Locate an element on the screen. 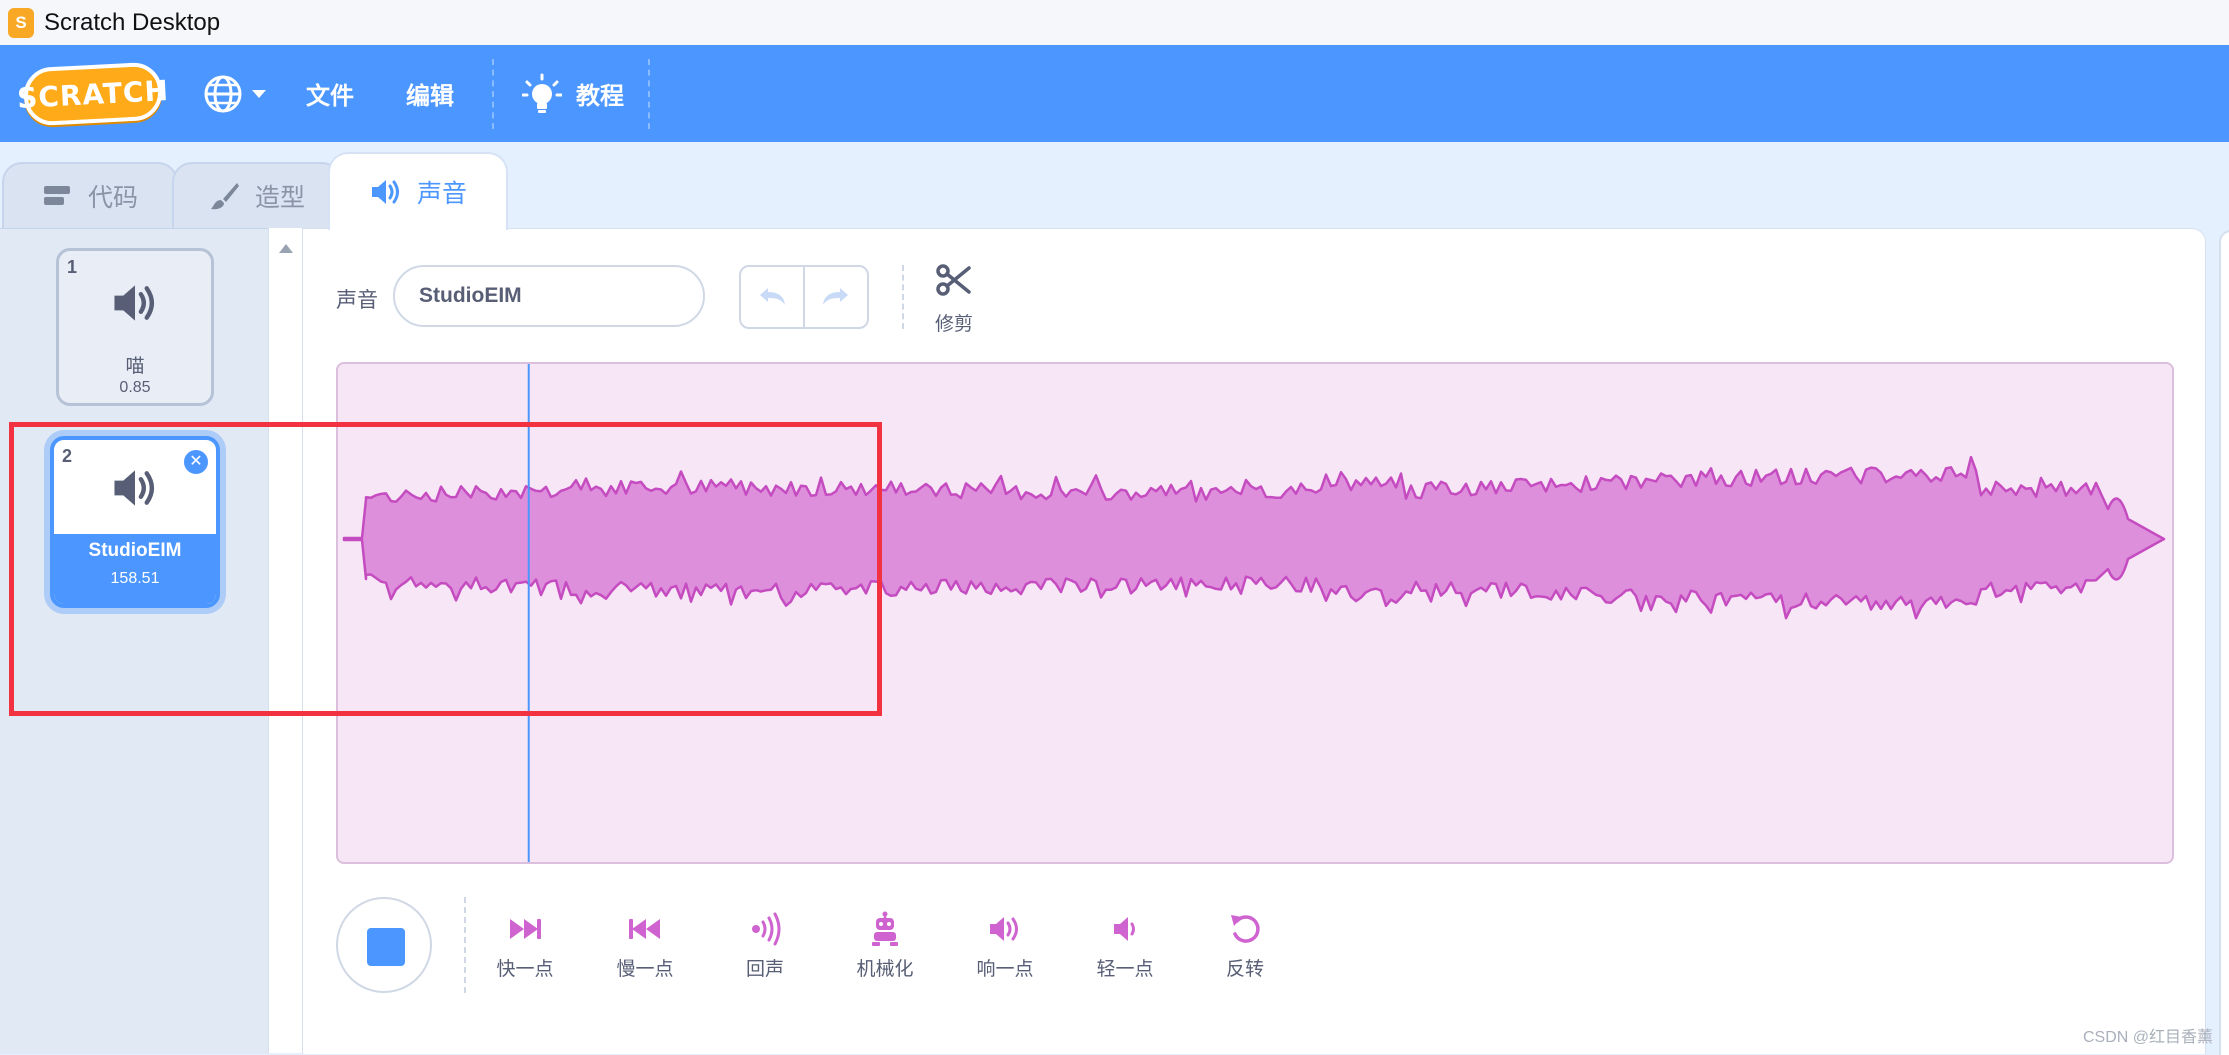 The image size is (2229, 1055). slower-icon is located at coordinates (644, 929).